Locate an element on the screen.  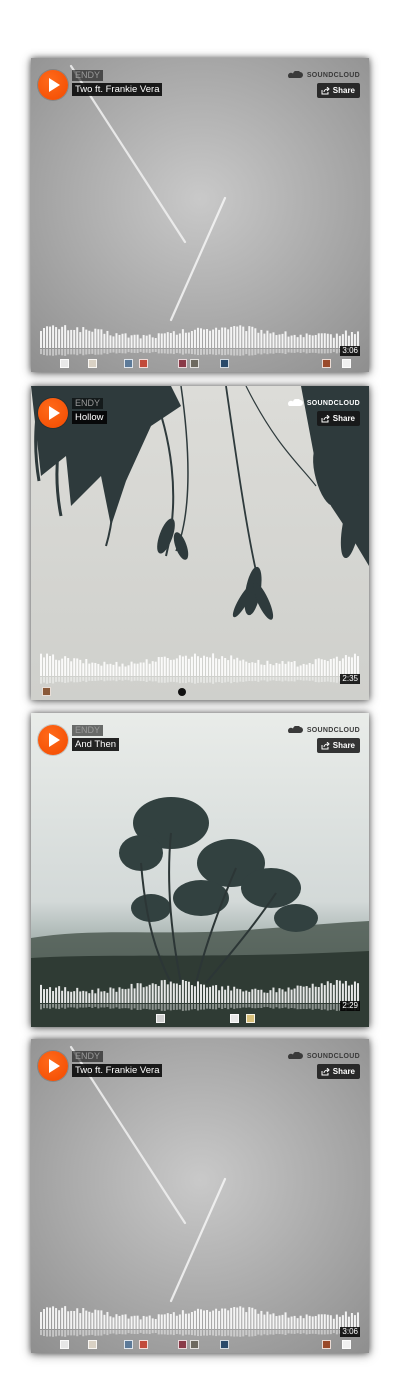
track-title: And Then is located at coordinates (96, 744).